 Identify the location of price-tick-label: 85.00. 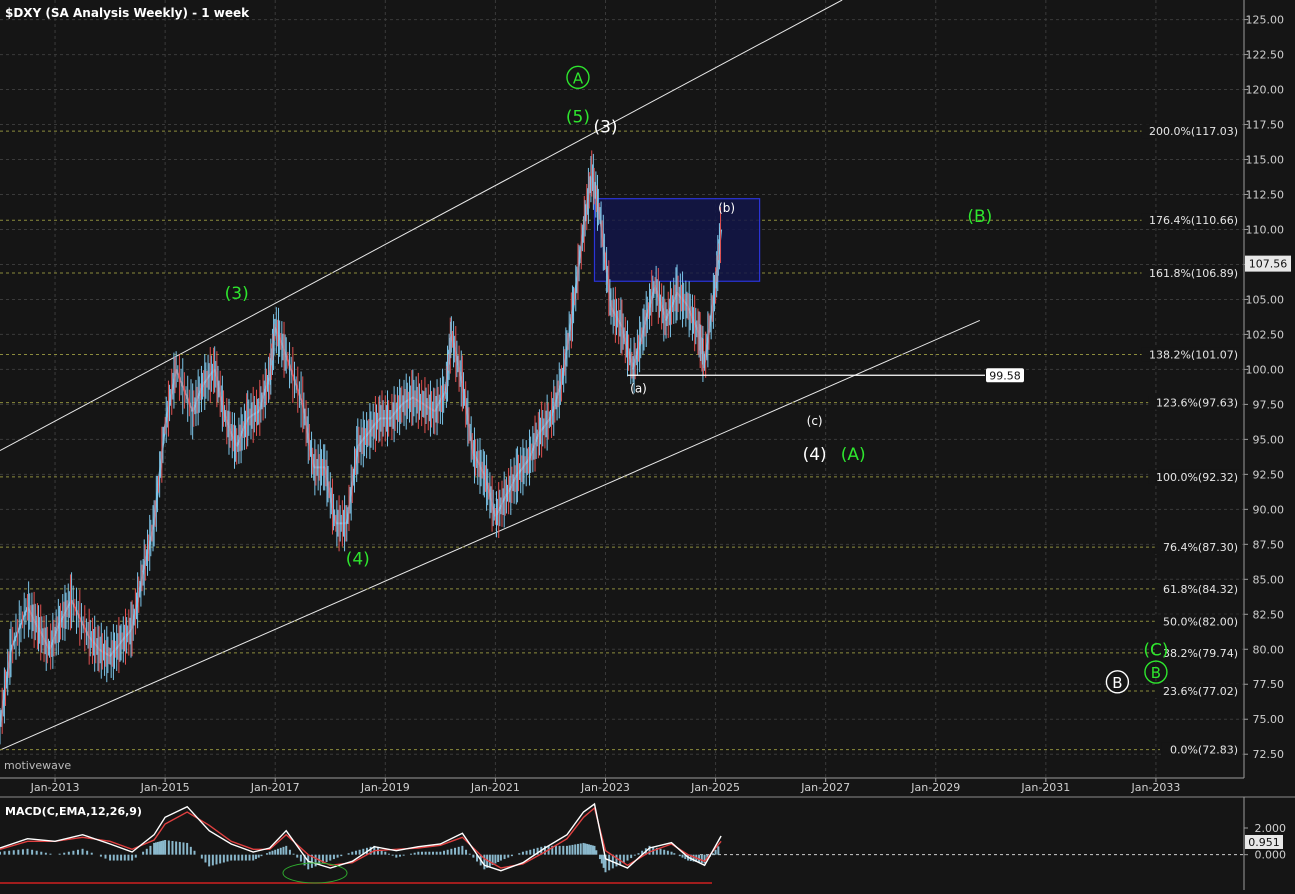
(1269, 579).